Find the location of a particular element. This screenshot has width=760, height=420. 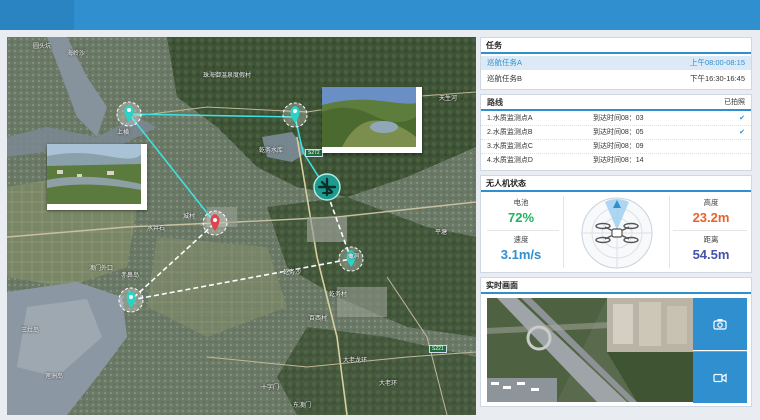

altitude-label: 高度 is located at coordinates (711, 202).